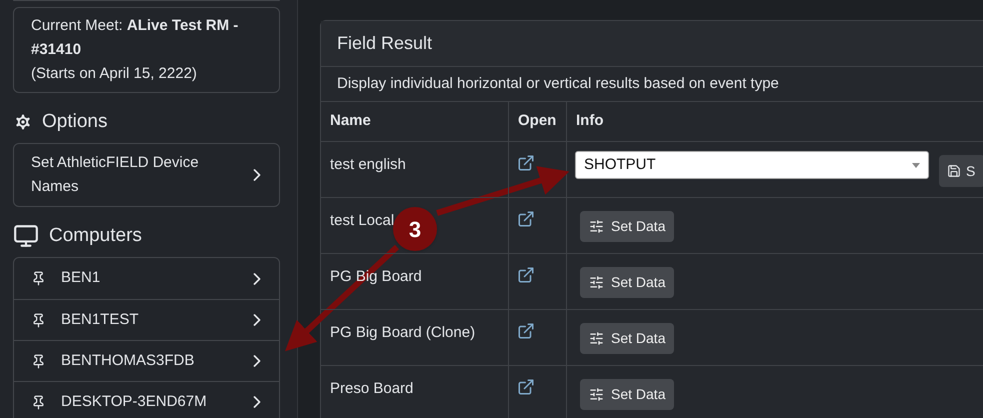 The width and height of the screenshot is (983, 418). Describe the element at coordinates (135, 38) in the screenshot. I see `current-meet-text: Current Meet: ALive Test RM - #31410` at that location.